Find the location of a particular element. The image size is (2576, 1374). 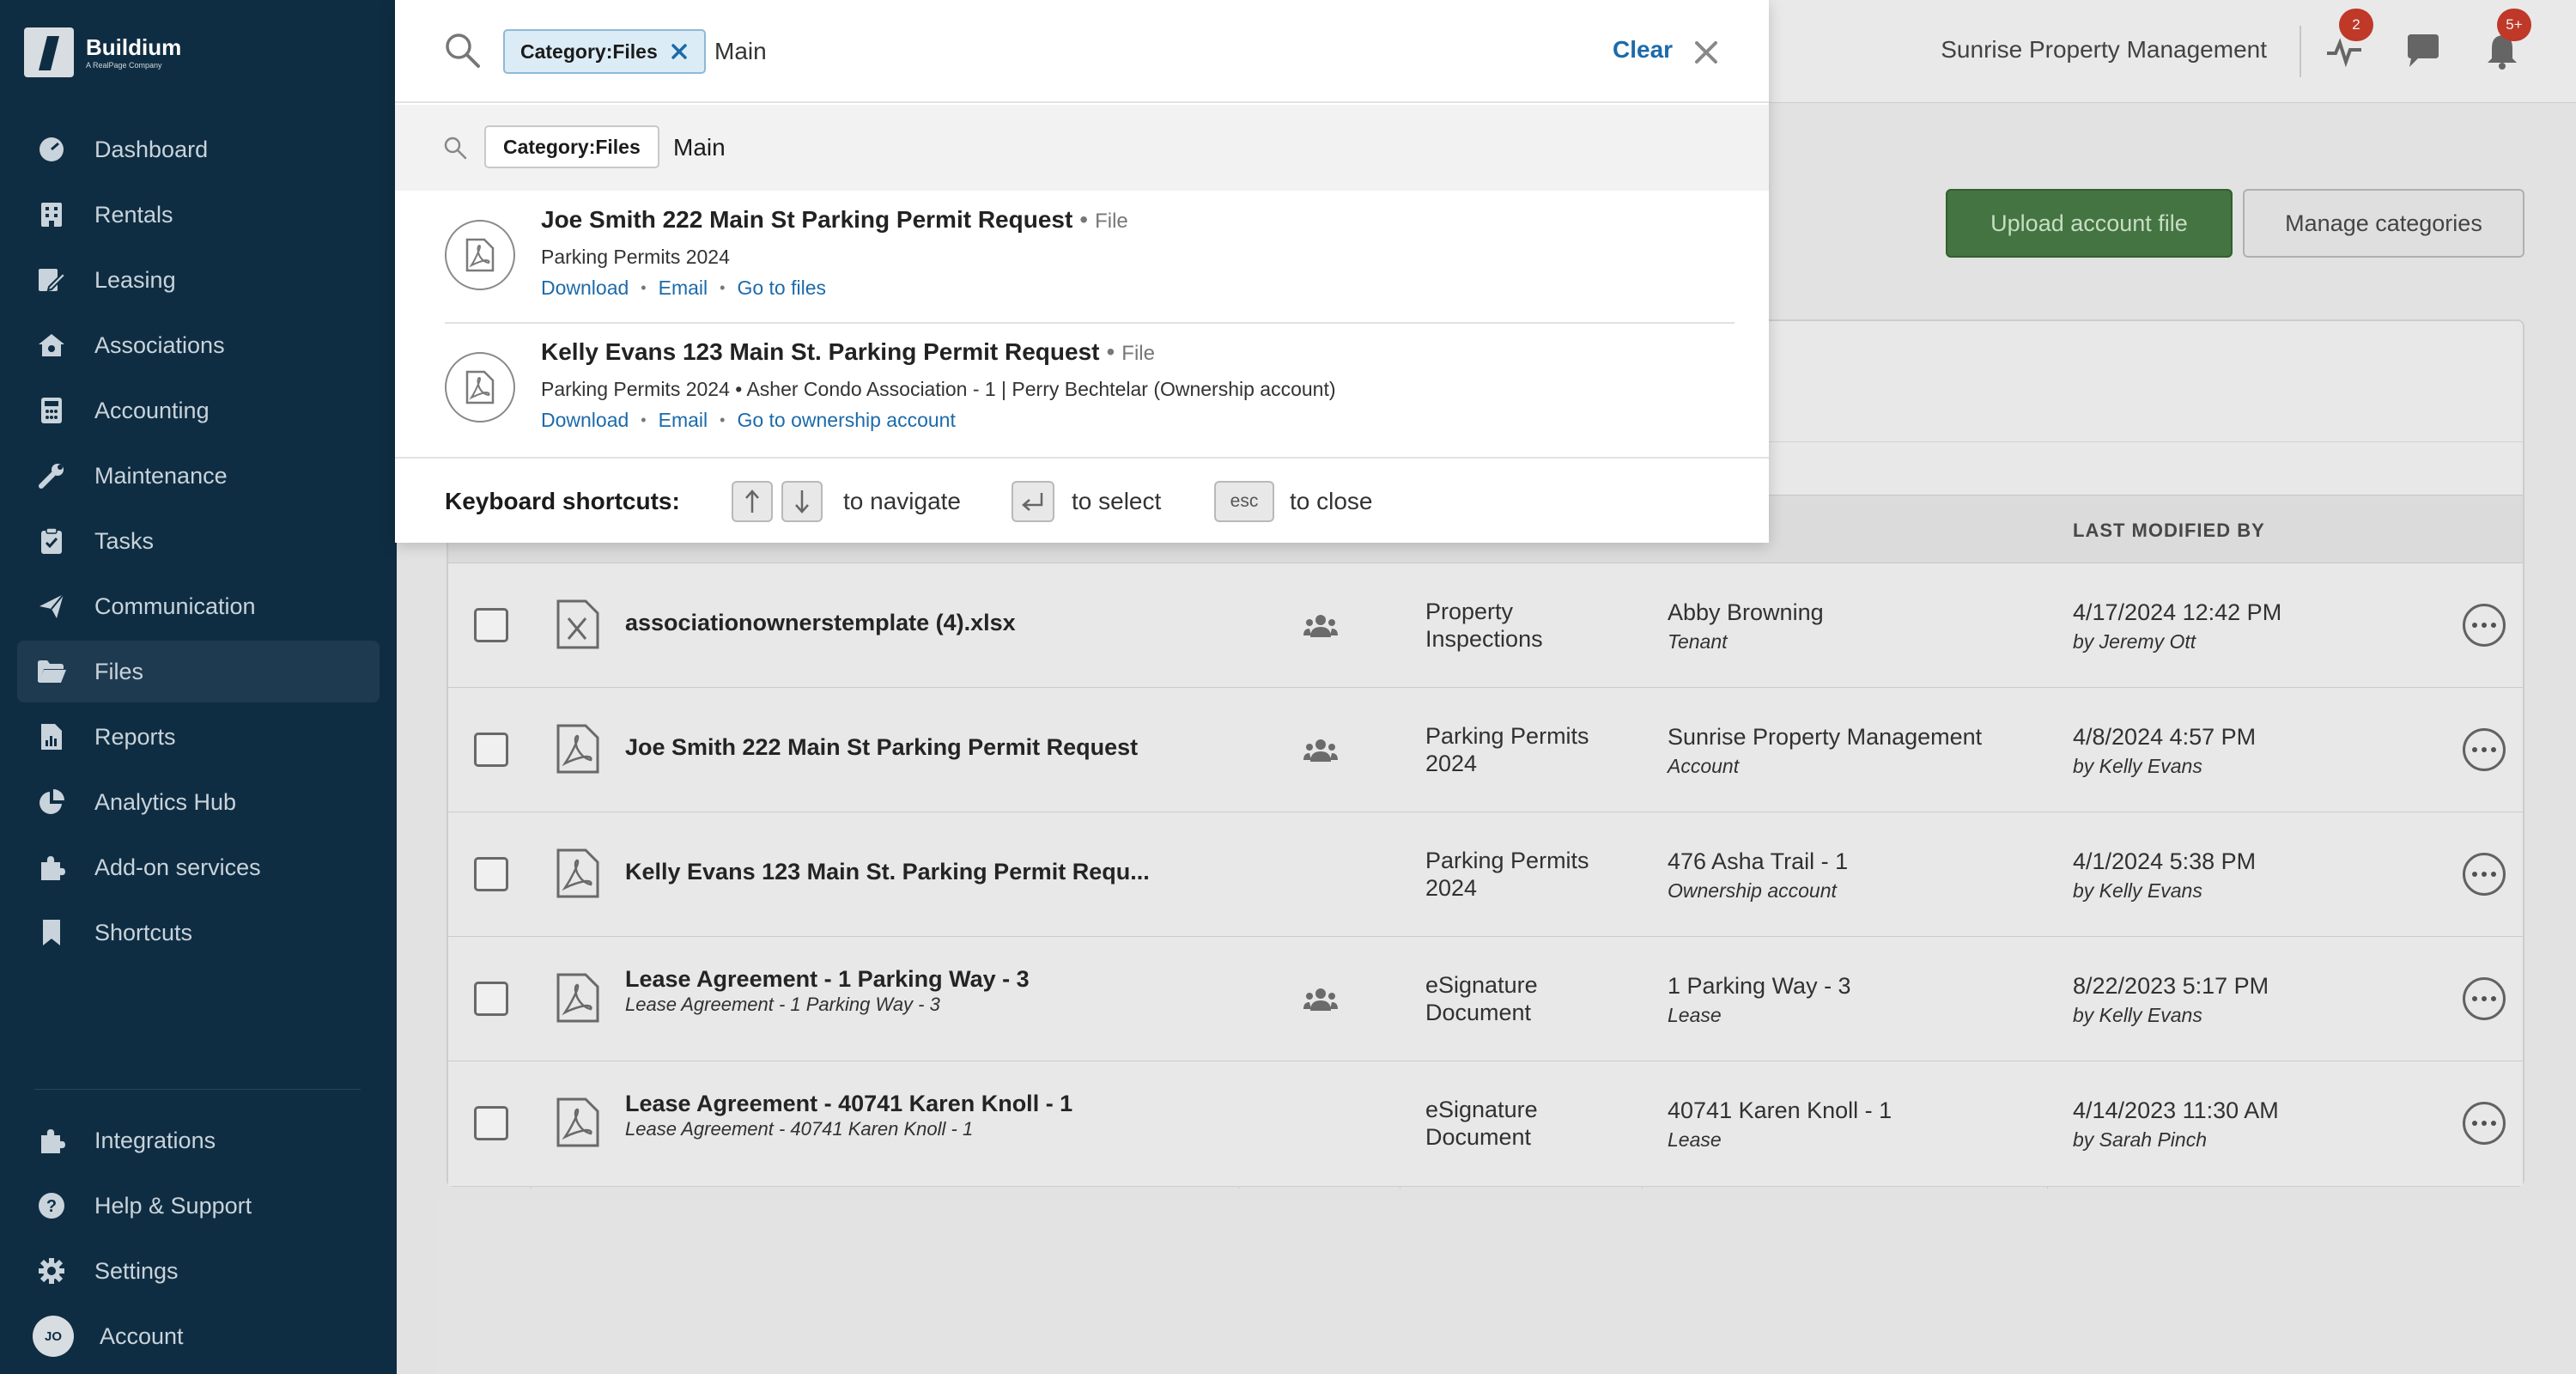

sidebar-item-label: Communication is located at coordinates (175, 606).